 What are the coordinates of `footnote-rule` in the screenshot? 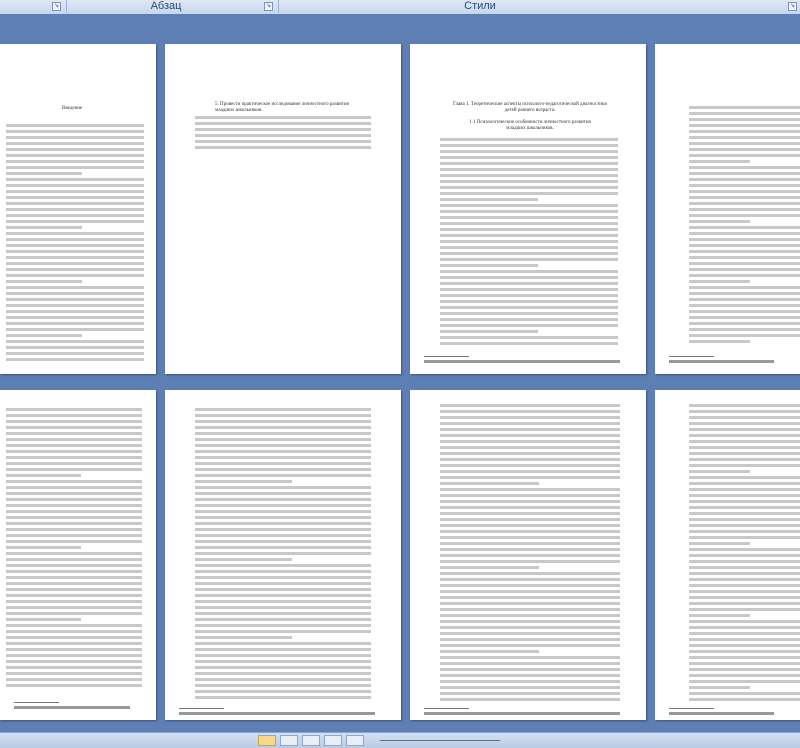 It's located at (36, 702).